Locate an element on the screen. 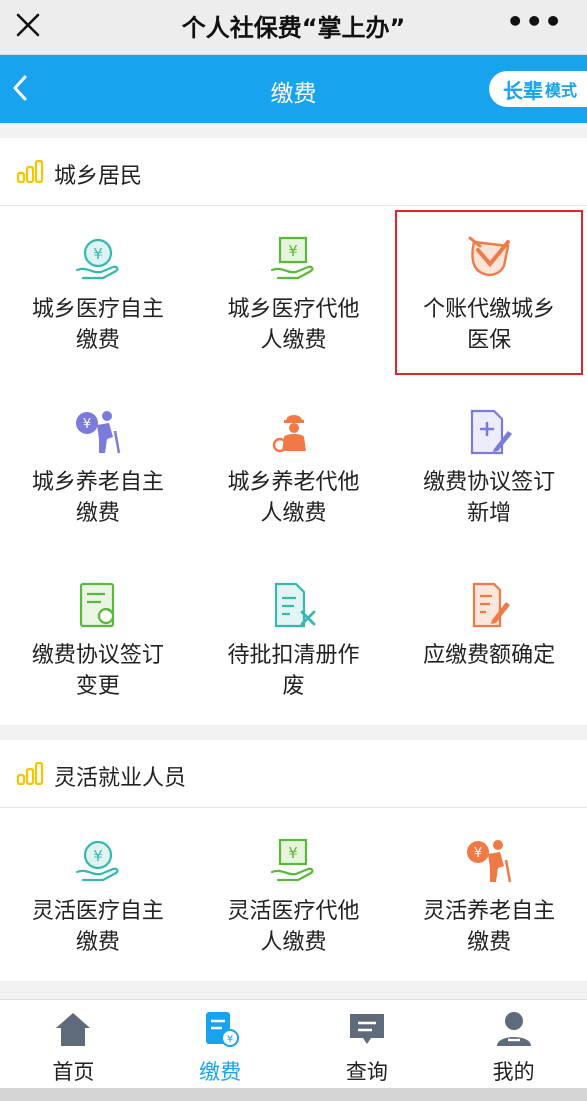  bottom-safe-area is located at coordinates (293, 1094).